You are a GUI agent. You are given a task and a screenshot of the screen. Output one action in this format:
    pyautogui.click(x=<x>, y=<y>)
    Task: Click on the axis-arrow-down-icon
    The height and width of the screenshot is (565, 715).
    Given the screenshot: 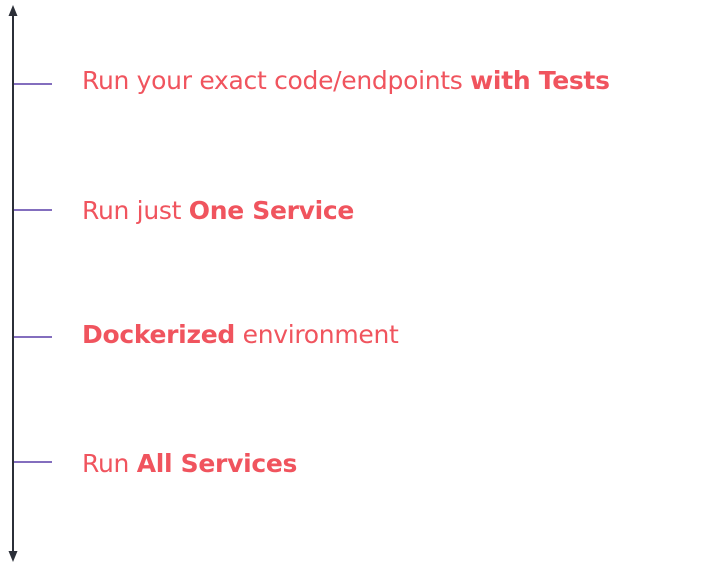 What is the action you would take?
    pyautogui.click(x=13, y=556)
    